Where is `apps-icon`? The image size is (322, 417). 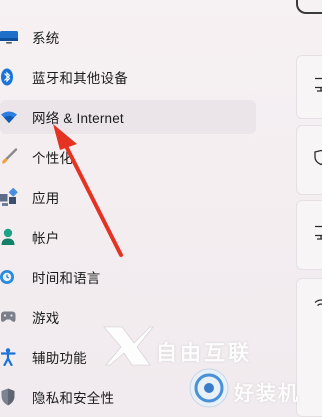 apps-icon is located at coordinates (9, 197).